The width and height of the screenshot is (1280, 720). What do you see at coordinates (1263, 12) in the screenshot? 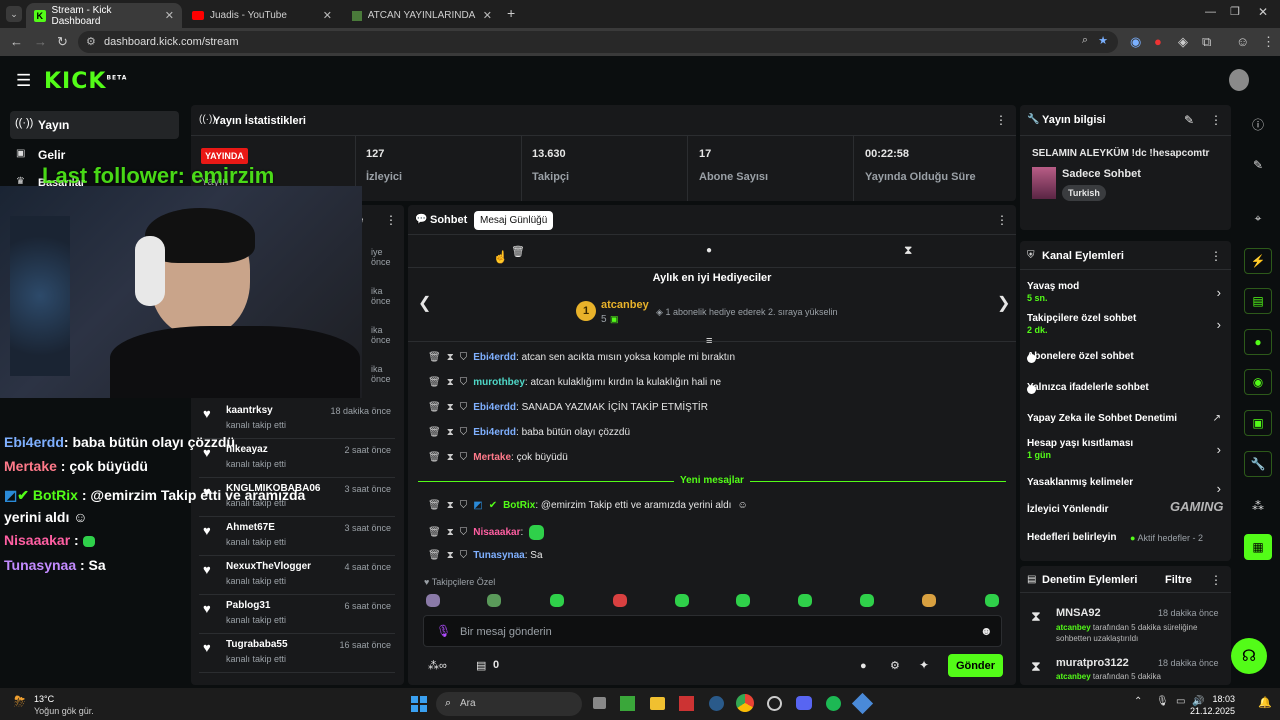
I see `close-window-icon: ✕` at bounding box center [1263, 12].